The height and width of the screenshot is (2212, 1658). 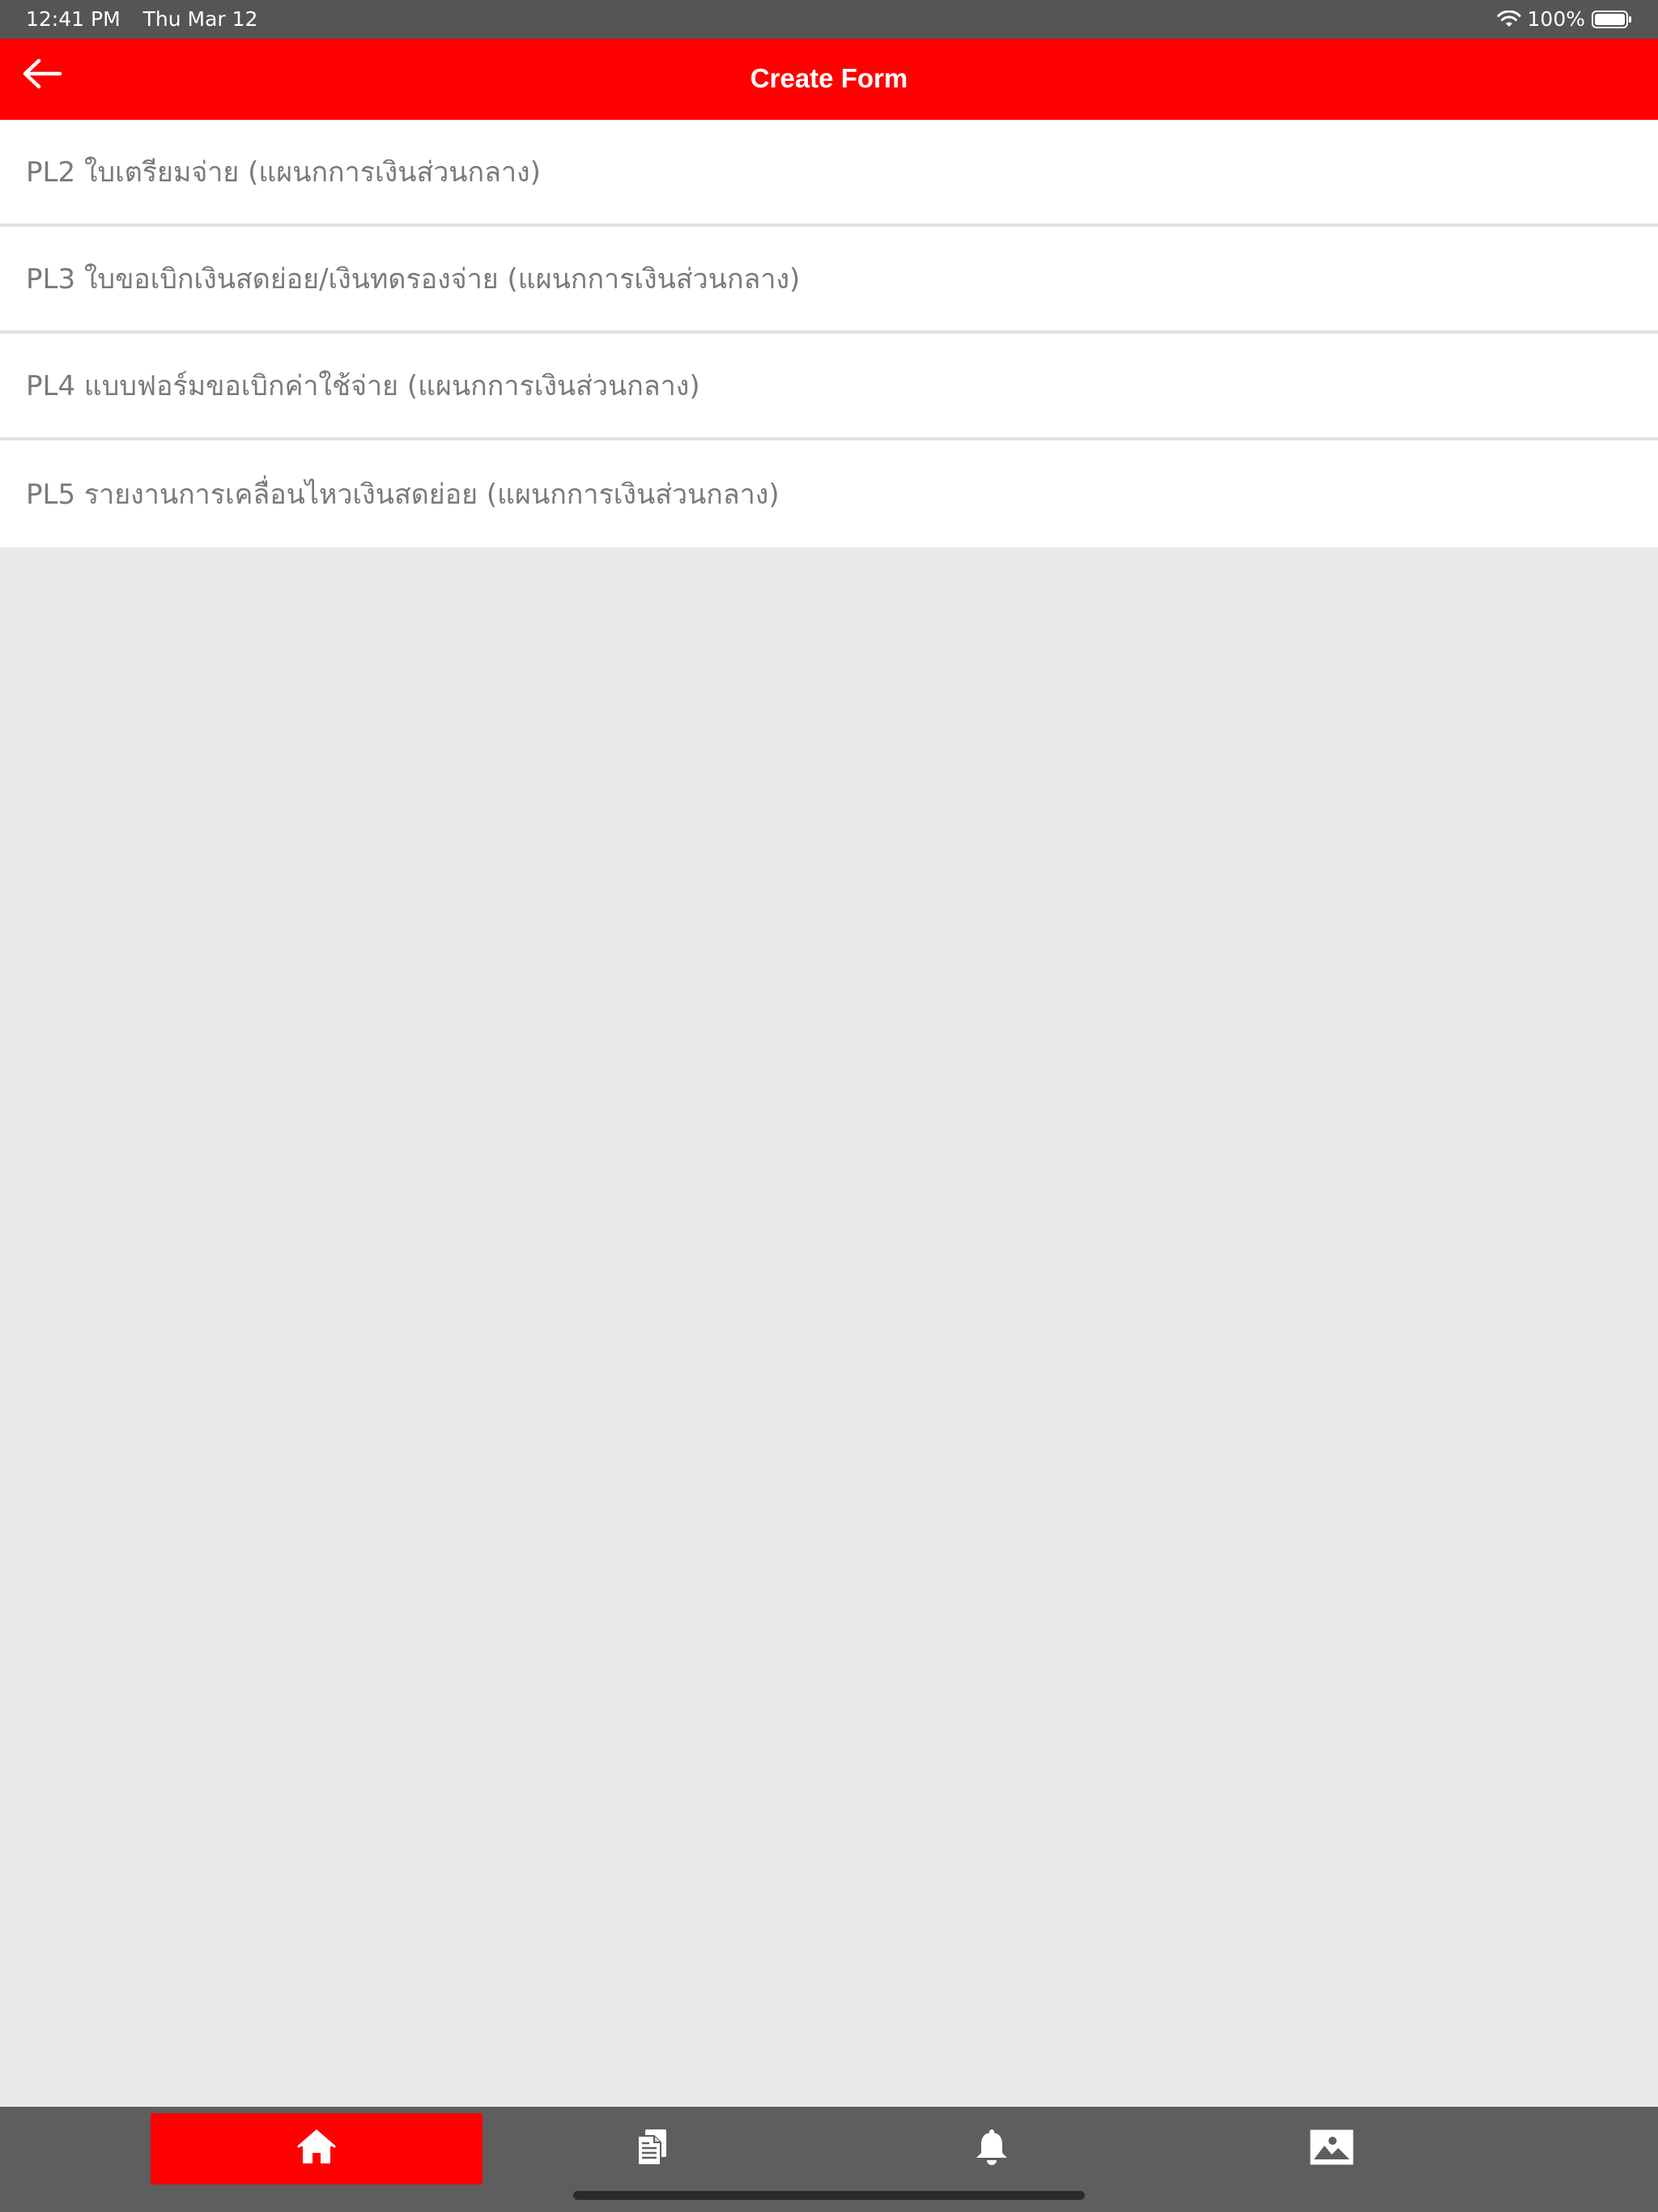 I want to click on status-right: 100%, so click(x=1564, y=19).